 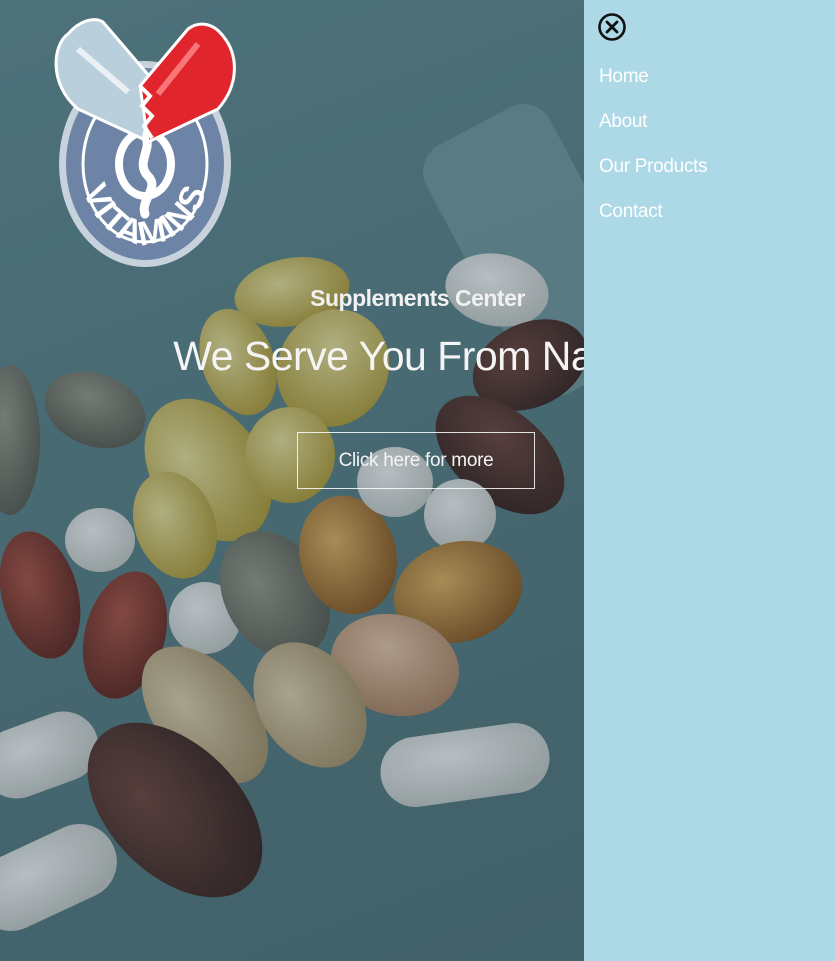 I want to click on nav-contact: Contact, so click(x=653, y=221).